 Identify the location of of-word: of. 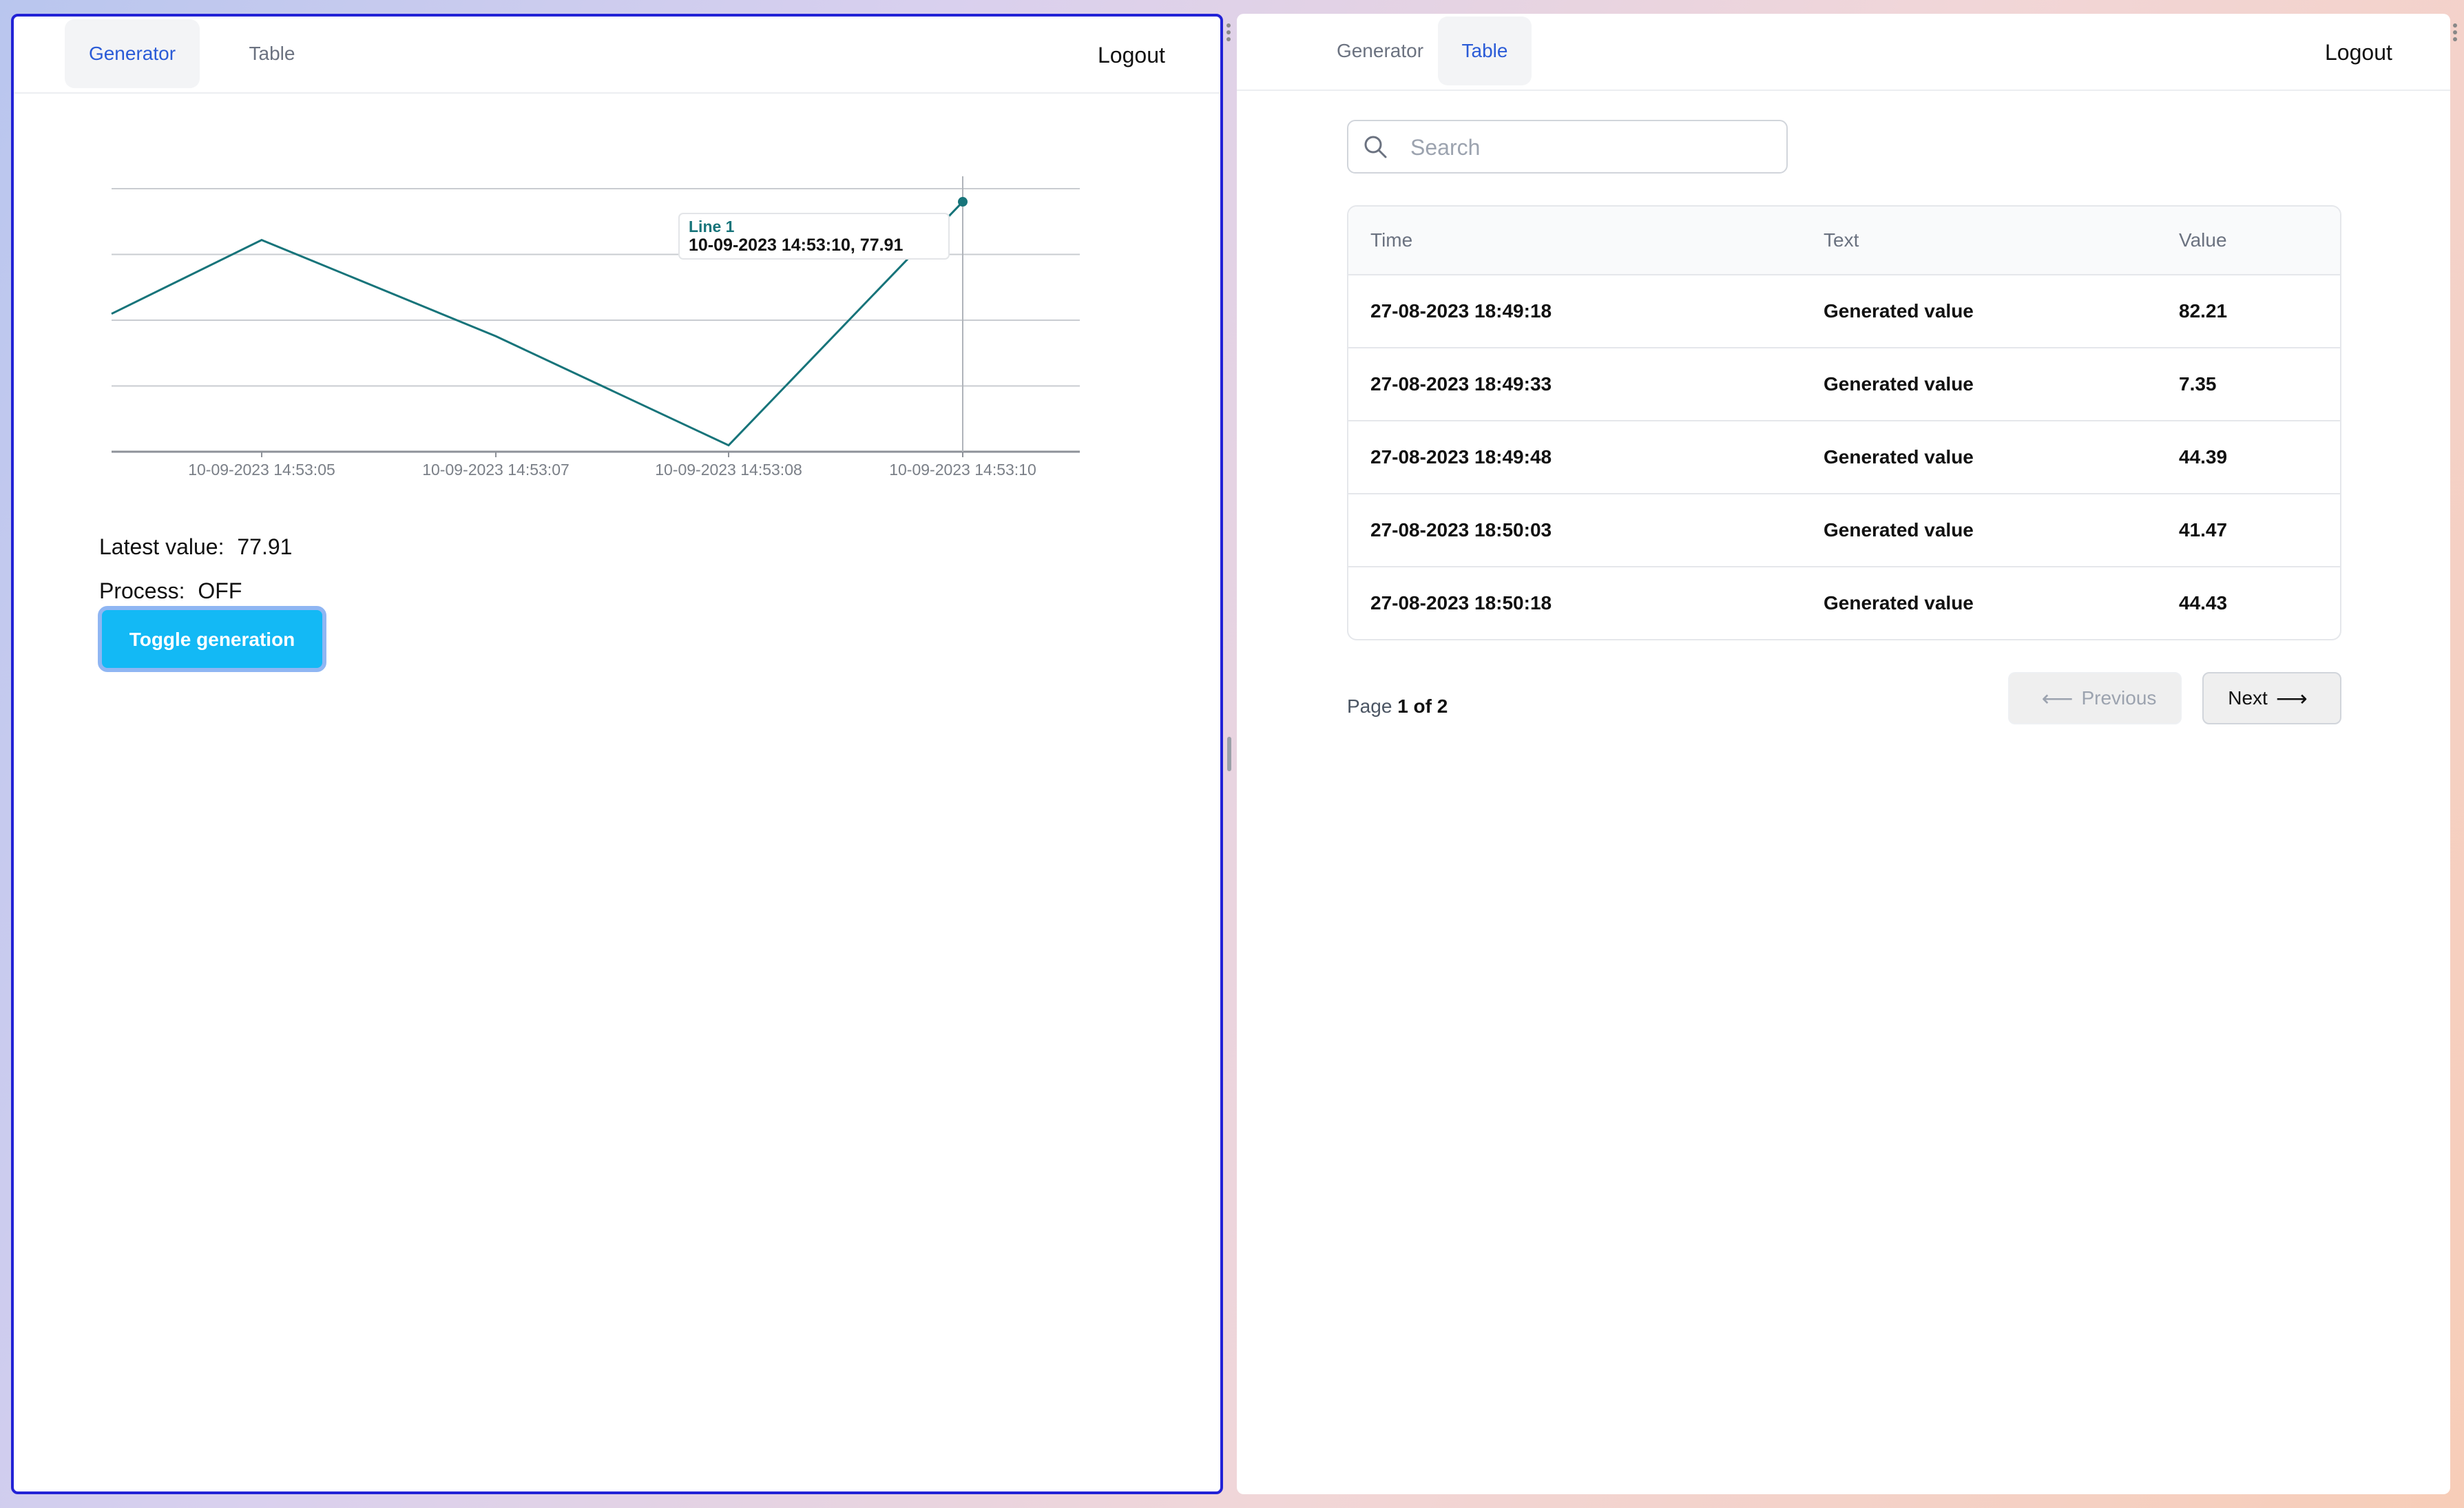
(1422, 706).